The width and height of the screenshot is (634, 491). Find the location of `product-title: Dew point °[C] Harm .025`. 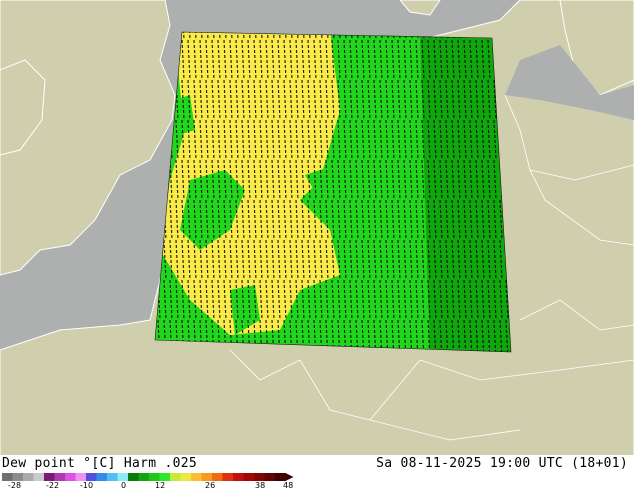

product-title: Dew point °[C] Harm .025 is located at coordinates (100, 463).